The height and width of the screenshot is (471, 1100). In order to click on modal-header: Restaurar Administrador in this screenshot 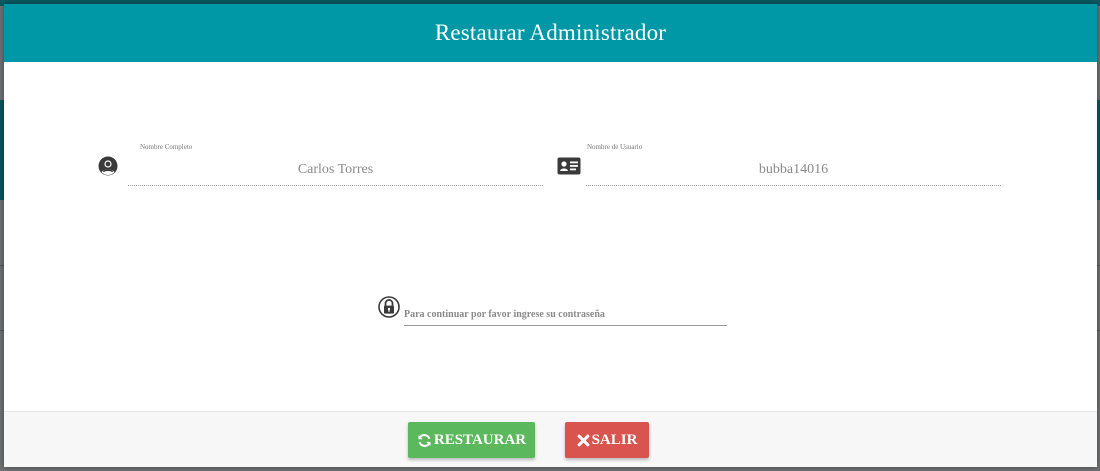, I will do `click(550, 33)`.